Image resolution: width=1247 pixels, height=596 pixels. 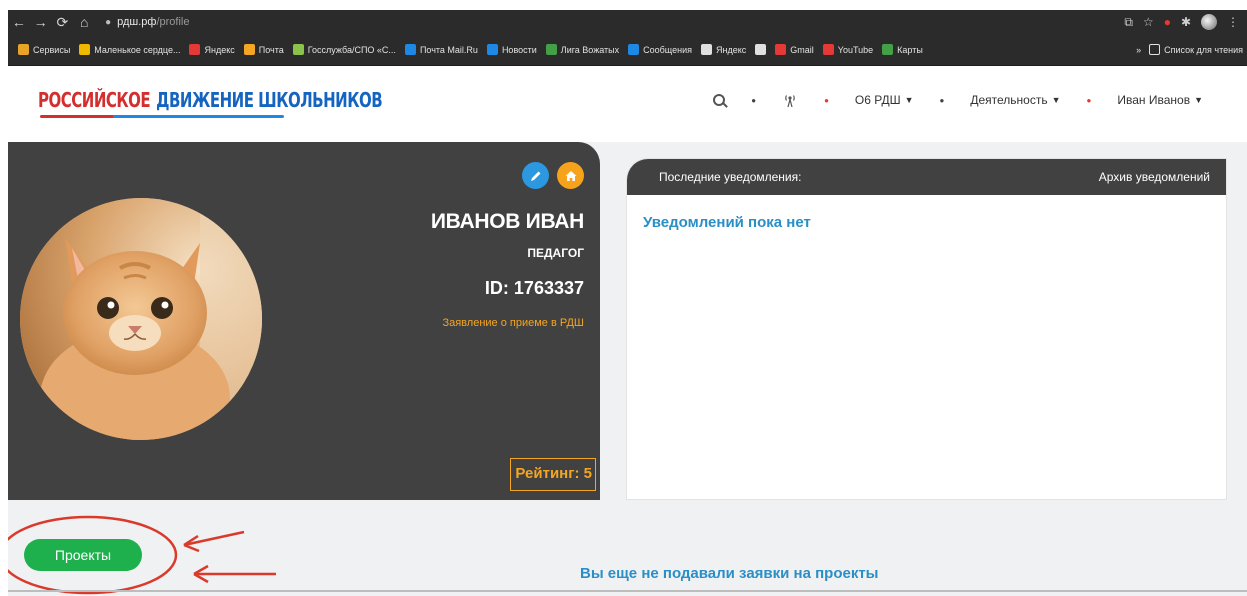 I want to click on pencil-icon, so click(x=535, y=176).